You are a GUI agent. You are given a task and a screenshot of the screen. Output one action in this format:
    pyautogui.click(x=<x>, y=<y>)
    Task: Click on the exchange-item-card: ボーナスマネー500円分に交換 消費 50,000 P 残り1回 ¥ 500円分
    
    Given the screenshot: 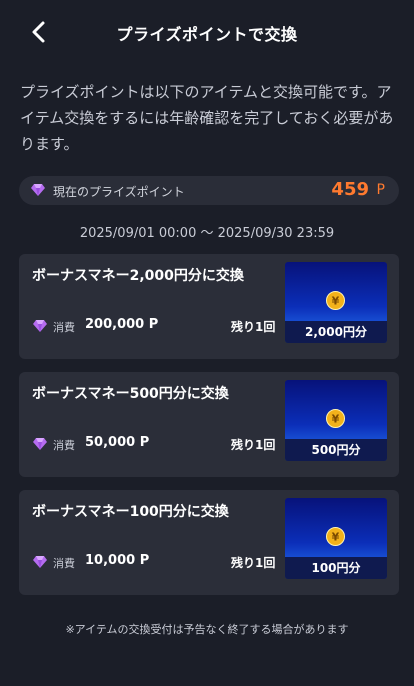 What is the action you would take?
    pyautogui.click(x=209, y=424)
    